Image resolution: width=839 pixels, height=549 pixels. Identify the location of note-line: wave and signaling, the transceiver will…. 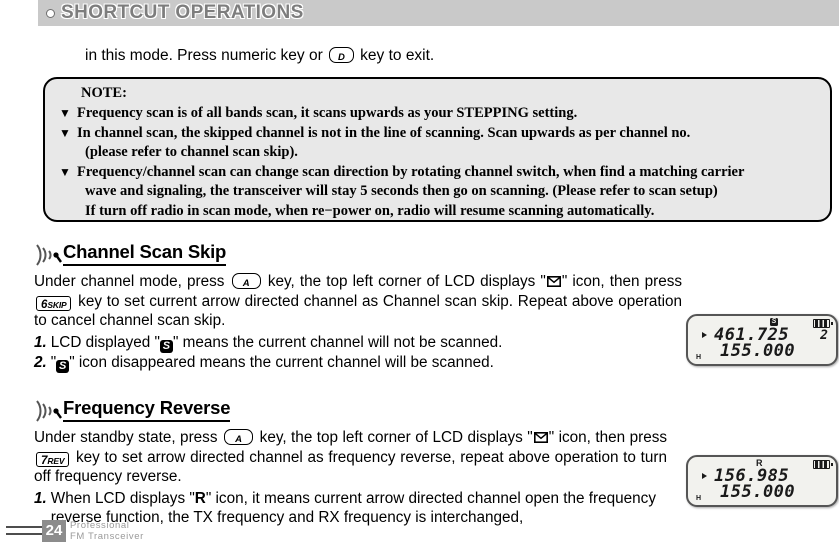
(401, 191).